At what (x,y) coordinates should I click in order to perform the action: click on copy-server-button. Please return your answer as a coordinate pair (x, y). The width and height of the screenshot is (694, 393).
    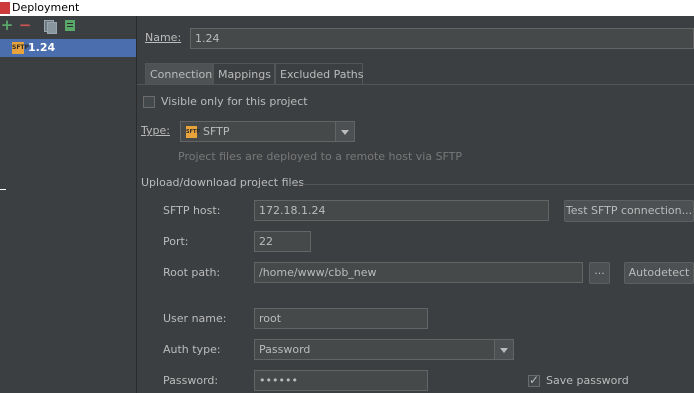
    Looking at the image, I should click on (50, 26).